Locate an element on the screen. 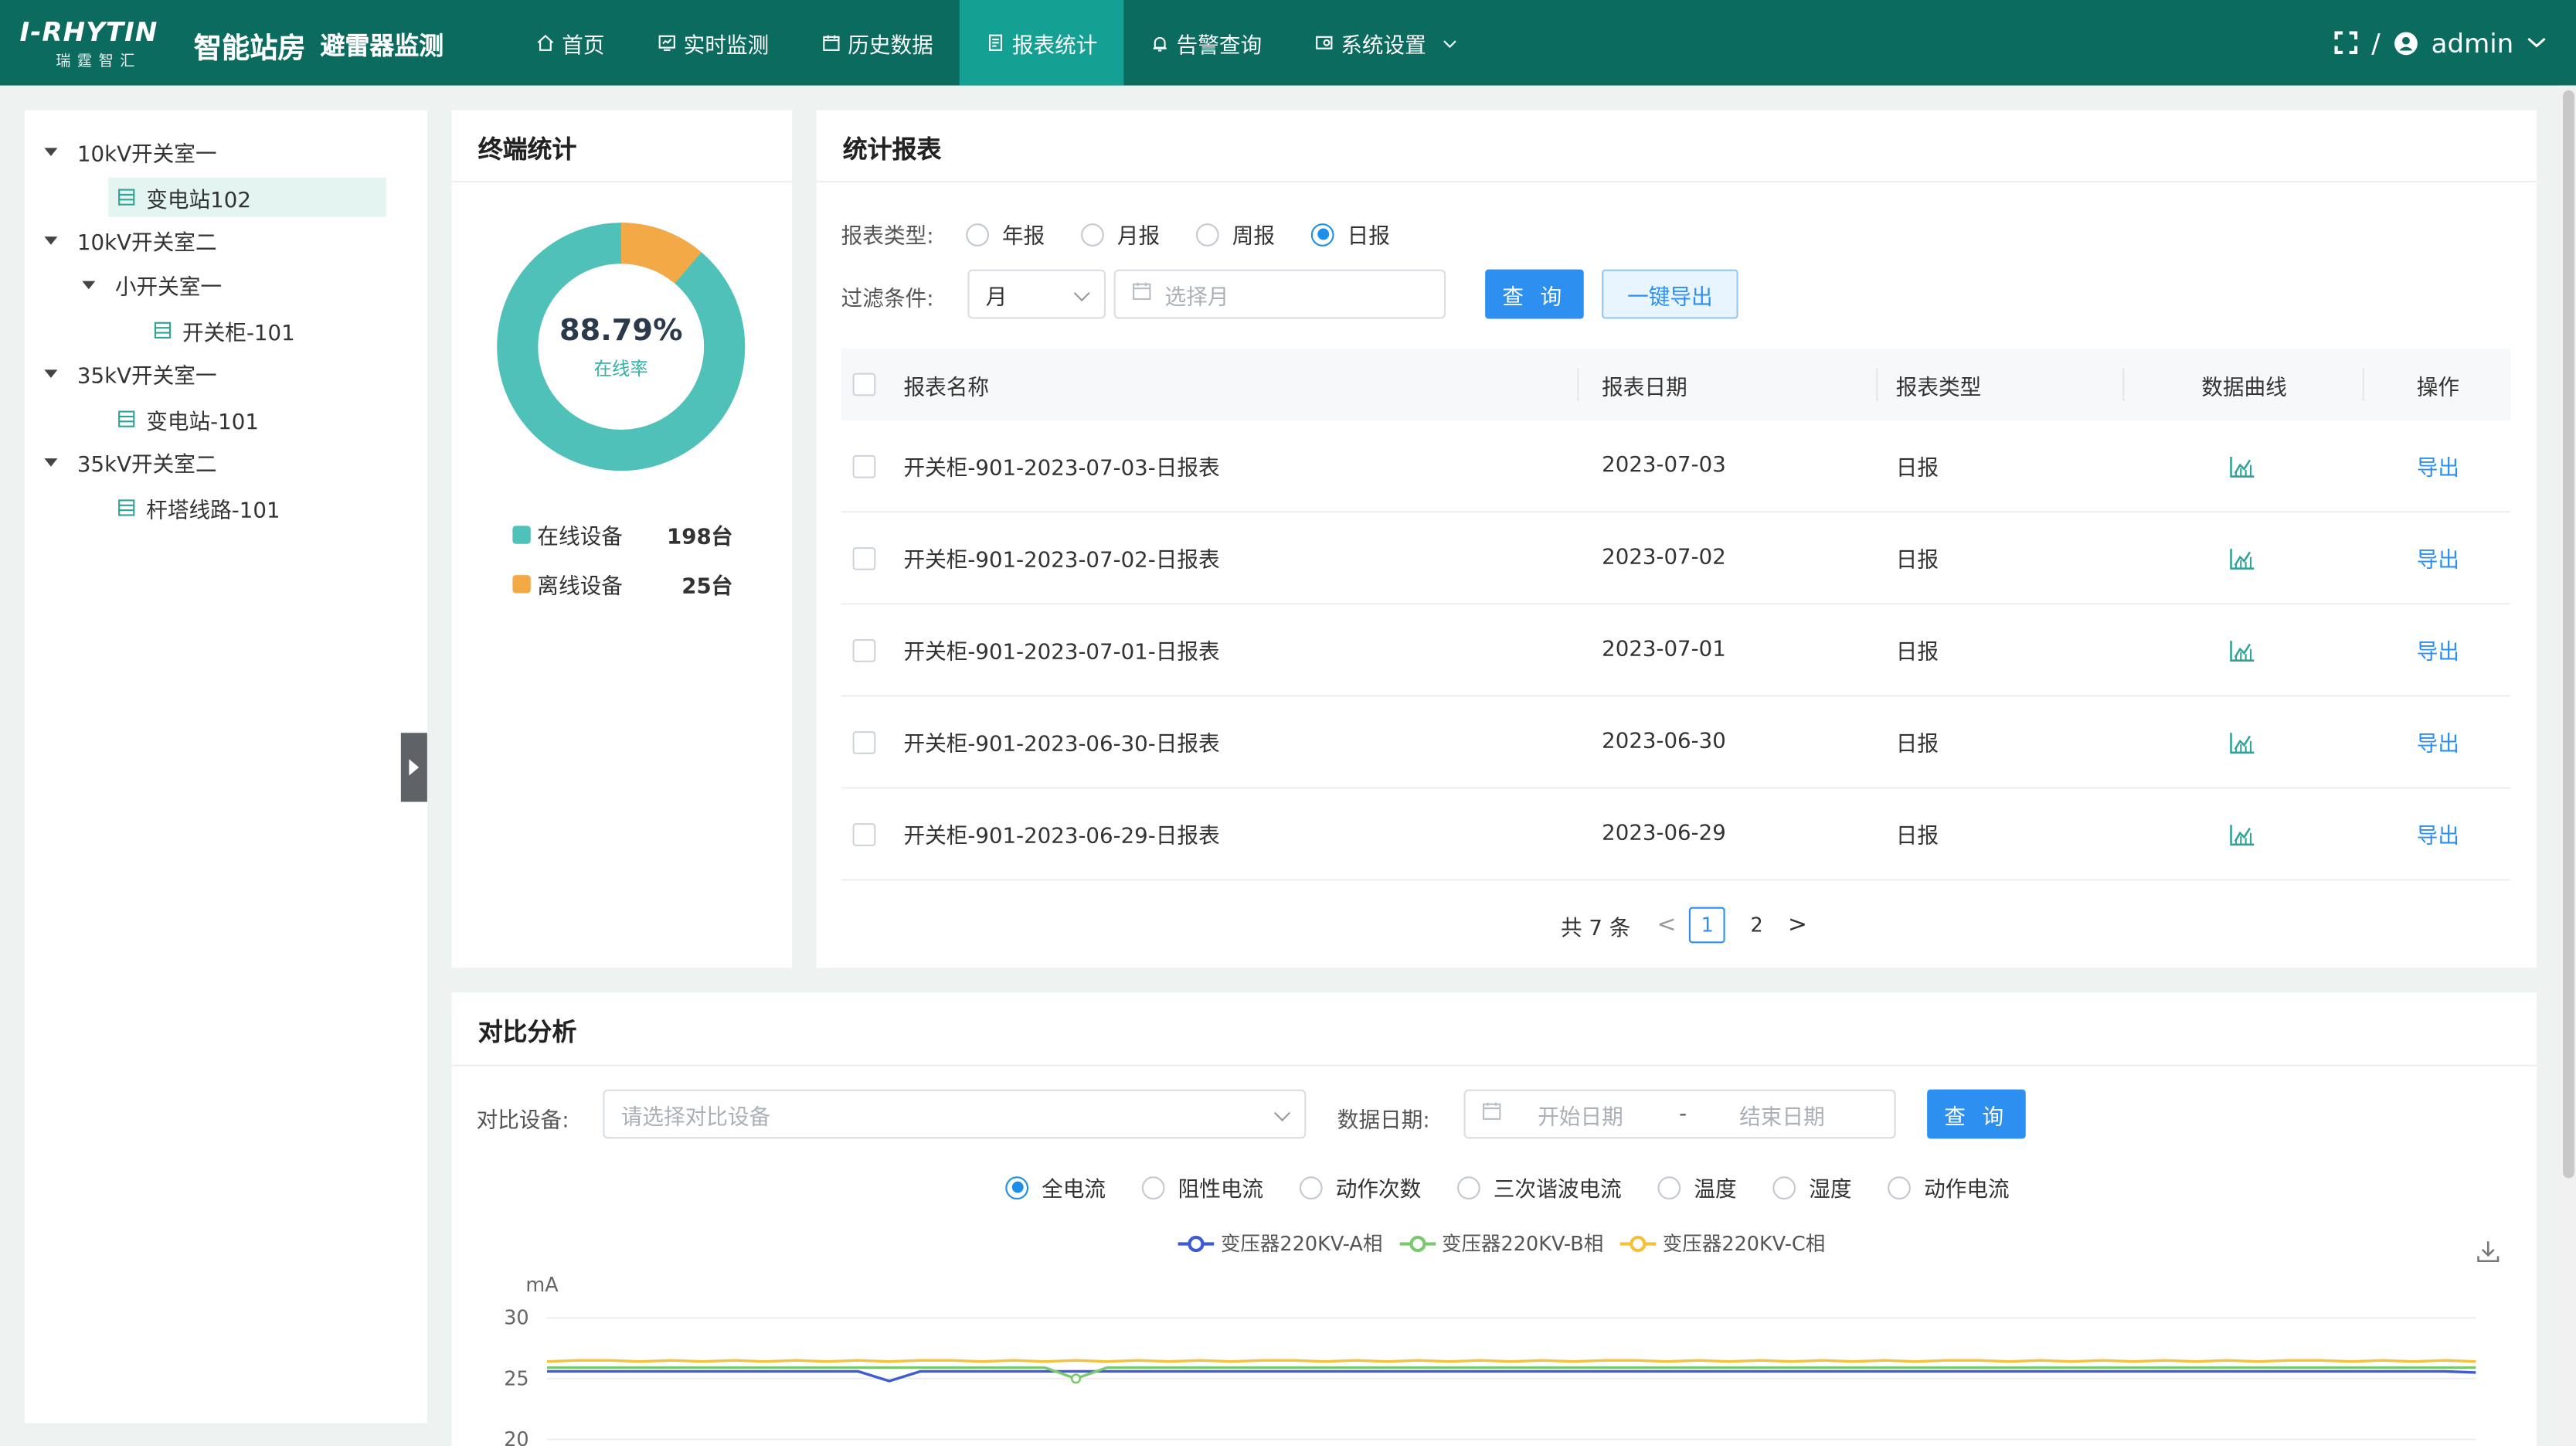 Image resolution: width=2576 pixels, height=1446 pixels. sidebar-collapse-button is located at coordinates (413, 768).